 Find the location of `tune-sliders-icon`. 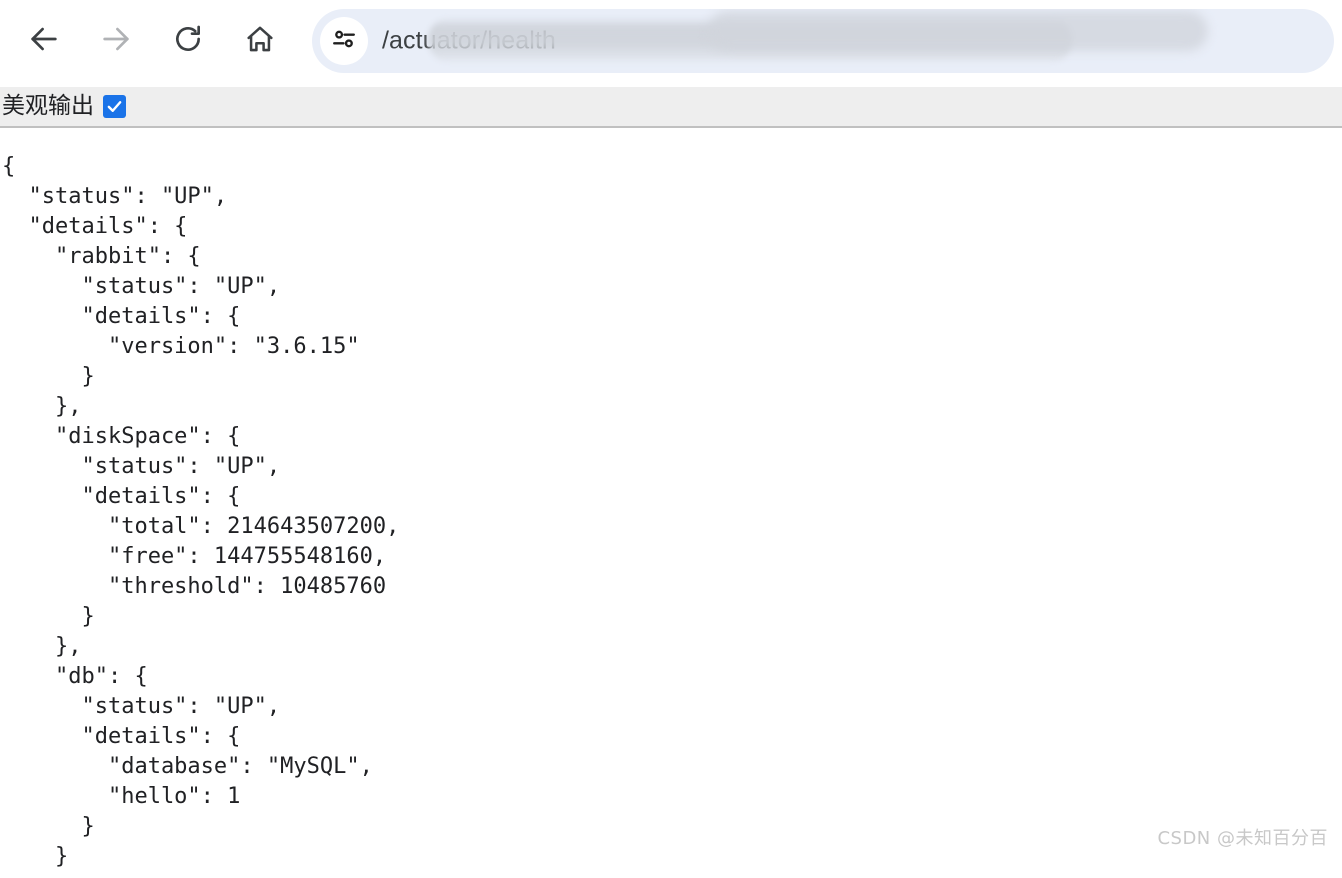

tune-sliders-icon is located at coordinates (344, 41).